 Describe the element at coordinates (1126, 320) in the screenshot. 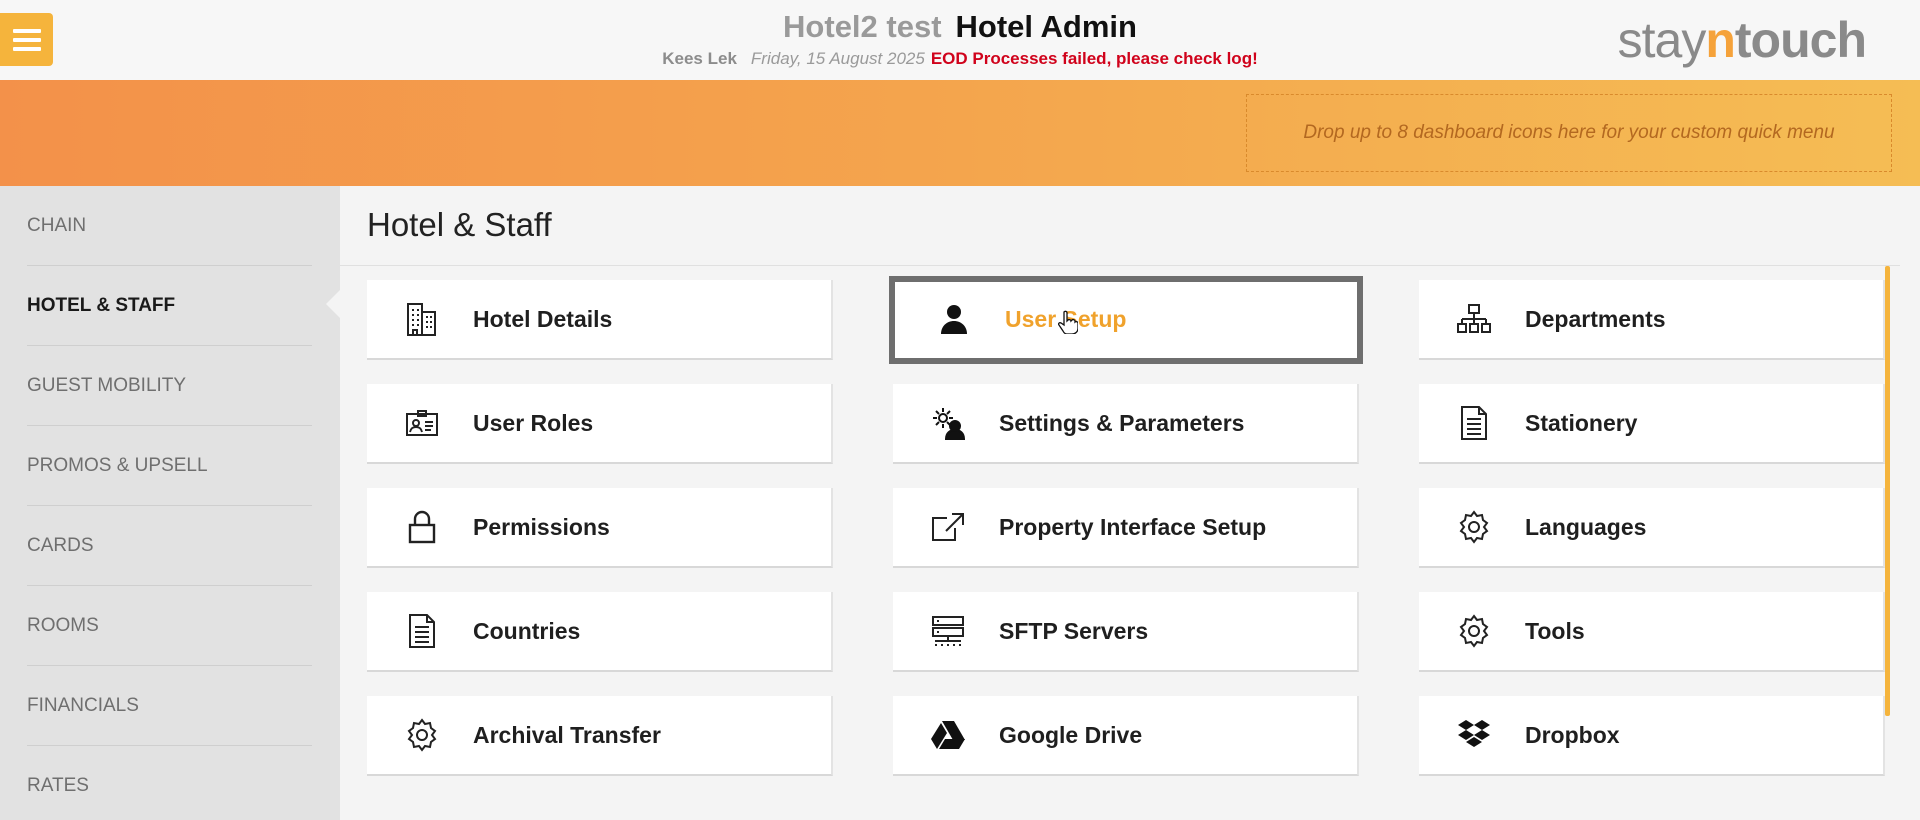

I see `tile-user-setup: User Setup` at that location.